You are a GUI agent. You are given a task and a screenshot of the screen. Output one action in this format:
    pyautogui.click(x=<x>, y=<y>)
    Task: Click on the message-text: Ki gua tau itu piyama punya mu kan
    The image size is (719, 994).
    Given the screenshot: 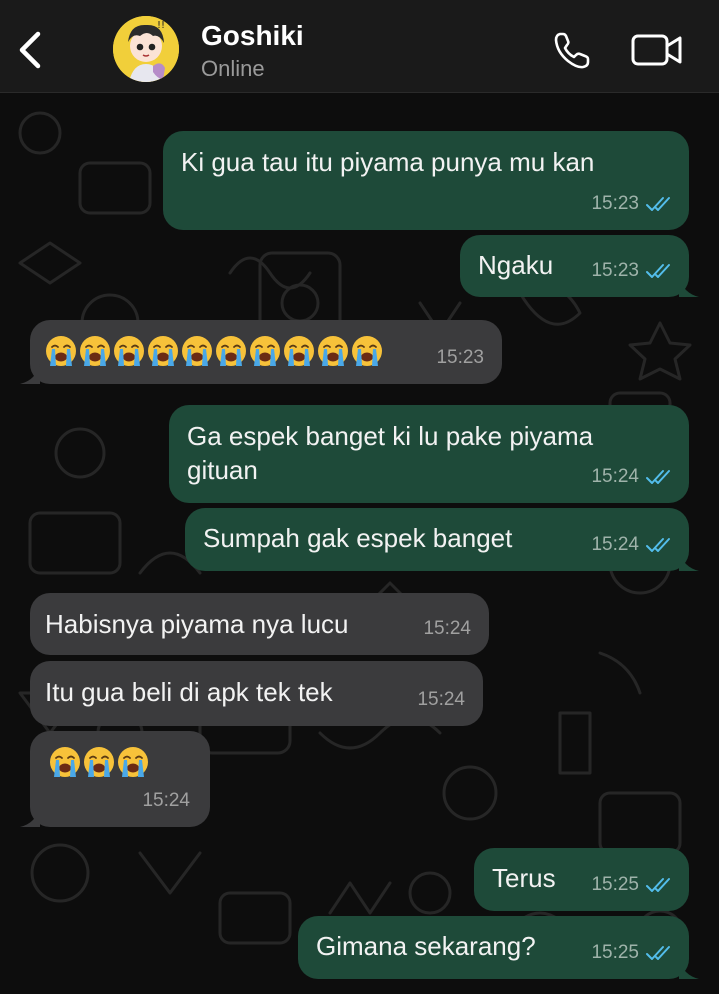 What is the action you would take?
    pyautogui.click(x=388, y=162)
    